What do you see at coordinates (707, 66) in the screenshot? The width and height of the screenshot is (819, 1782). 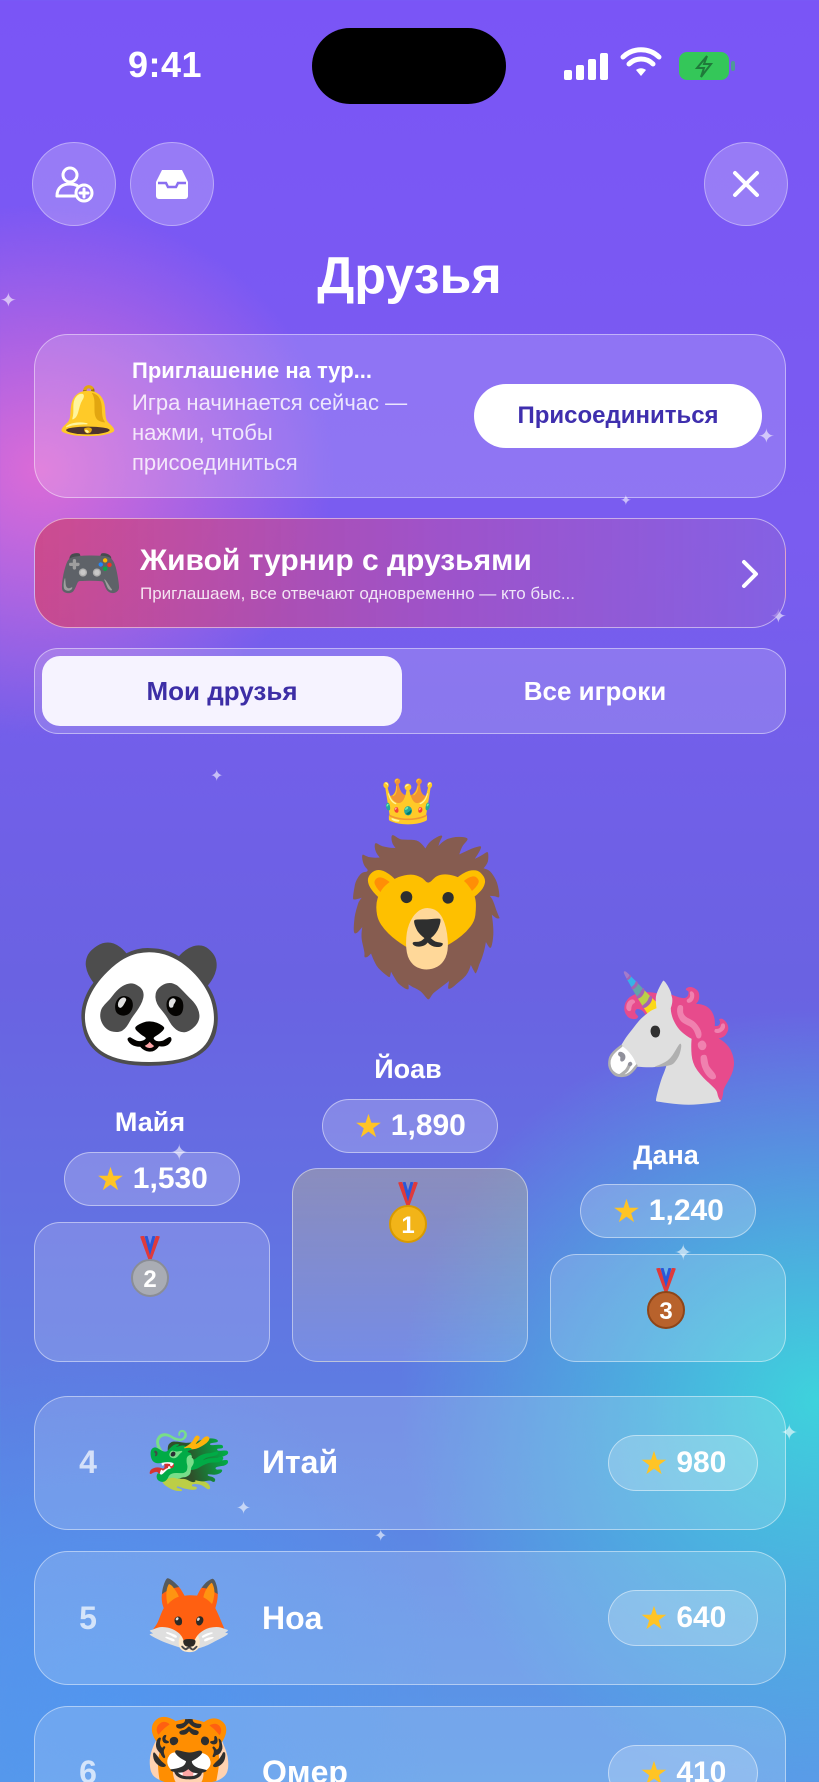 I see `battery-icon` at bounding box center [707, 66].